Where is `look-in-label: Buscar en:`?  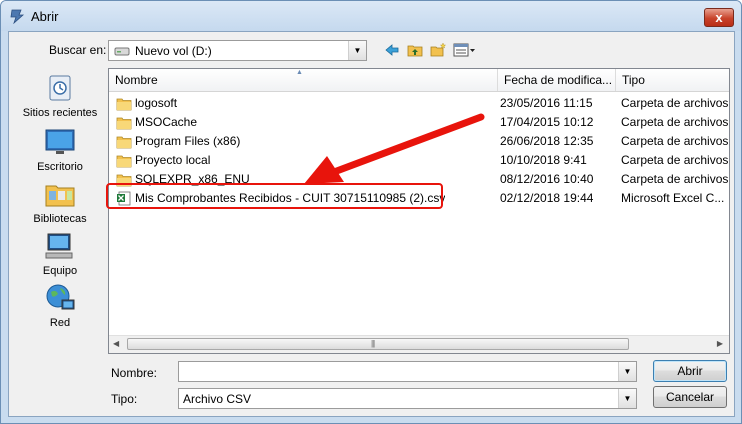 look-in-label: Buscar en: is located at coordinates (78, 50).